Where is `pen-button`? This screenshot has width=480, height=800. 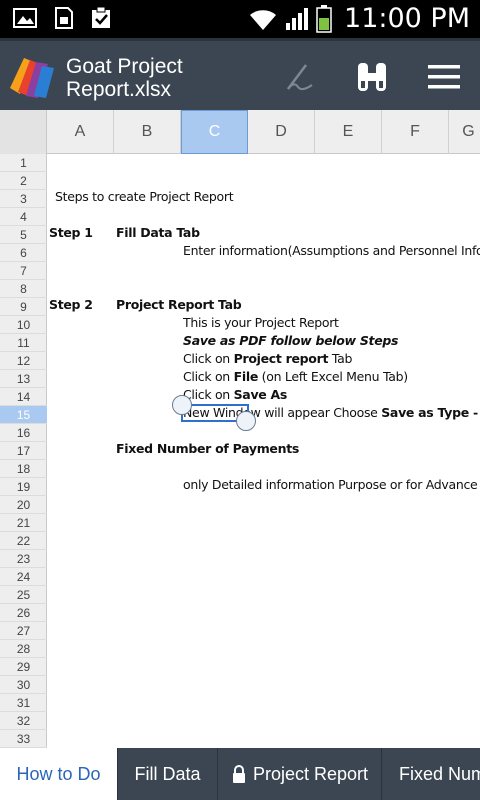 pen-button is located at coordinates (298, 77).